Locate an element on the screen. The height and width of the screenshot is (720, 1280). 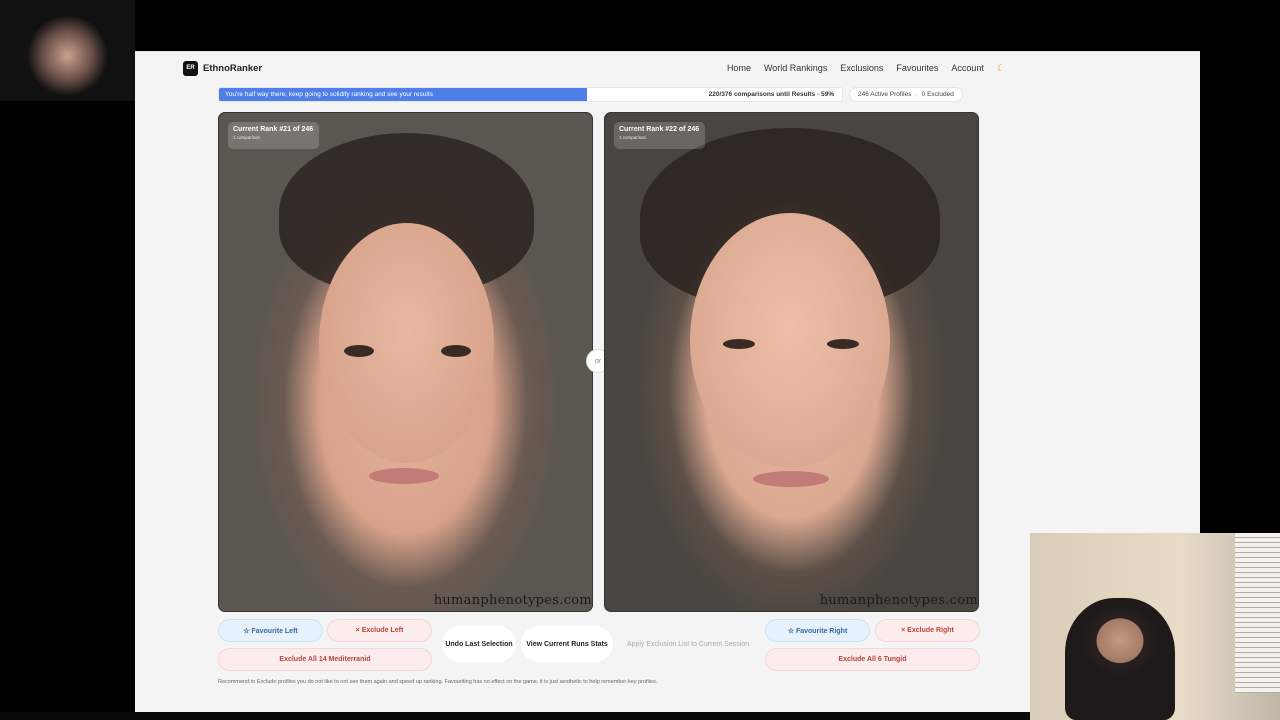
right-rank-badge: Current Rank #22 of 246 1 comparison is located at coordinates (659, 135).